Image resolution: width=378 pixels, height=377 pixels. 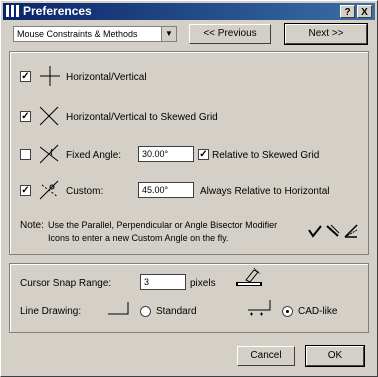 What do you see at coordinates (203, 283) in the screenshot?
I see `snap-unit-label: pixels` at bounding box center [203, 283].